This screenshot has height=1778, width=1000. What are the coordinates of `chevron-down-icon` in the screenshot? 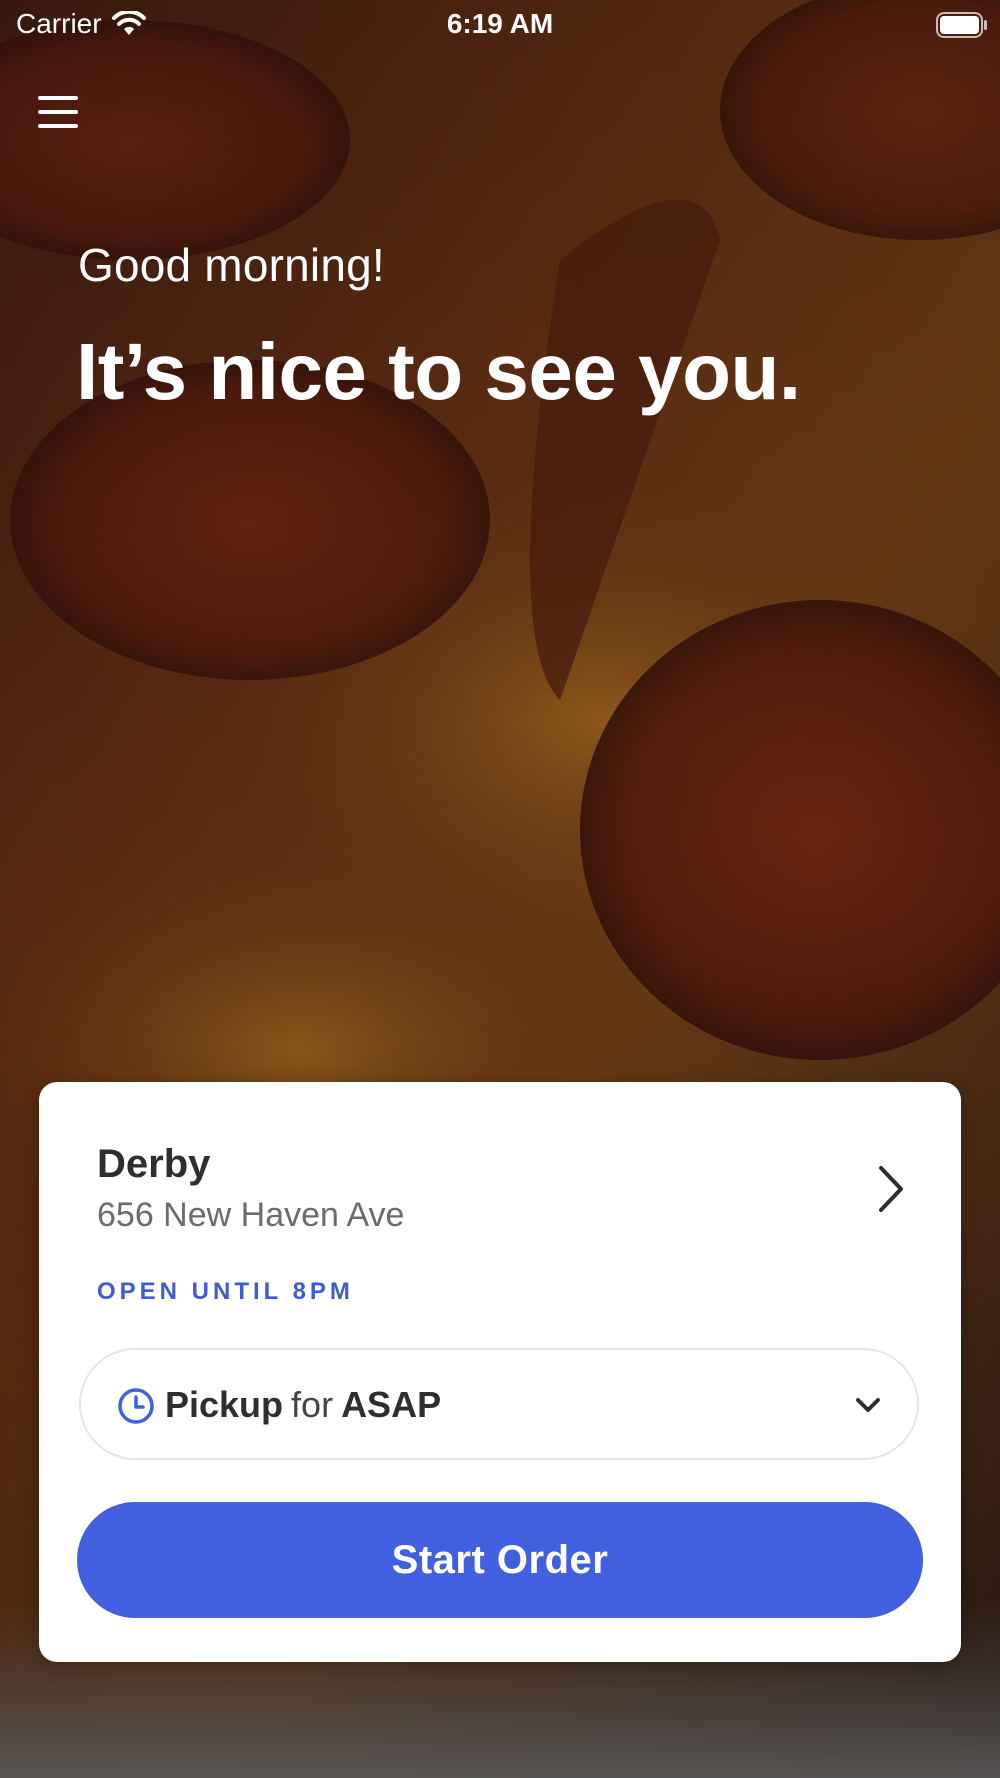 It's located at (868, 1405).